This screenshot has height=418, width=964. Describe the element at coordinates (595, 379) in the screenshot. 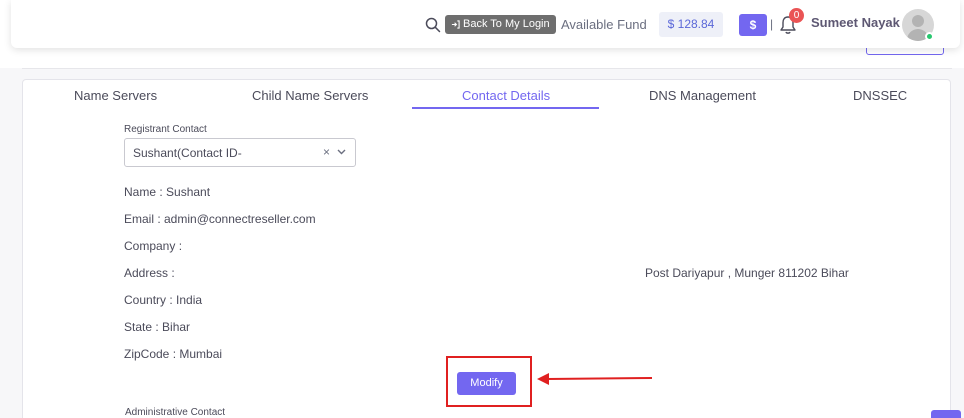

I see `arrow-icon` at that location.